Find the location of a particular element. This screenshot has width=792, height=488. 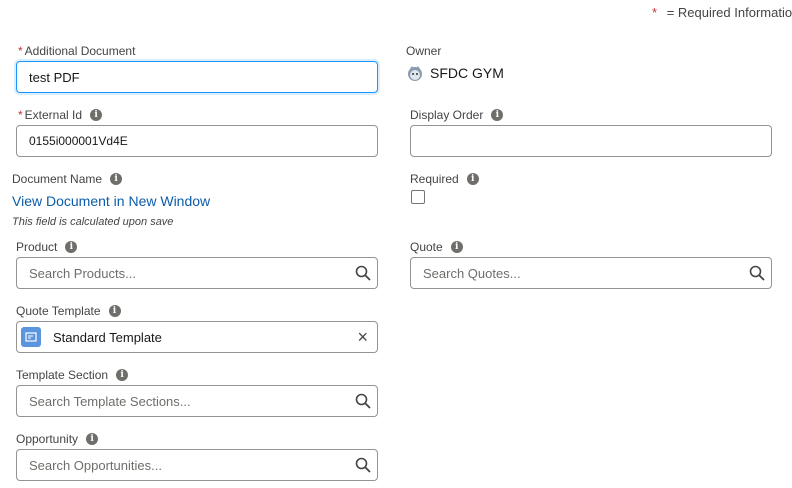

display-order-field is located at coordinates (591, 141).